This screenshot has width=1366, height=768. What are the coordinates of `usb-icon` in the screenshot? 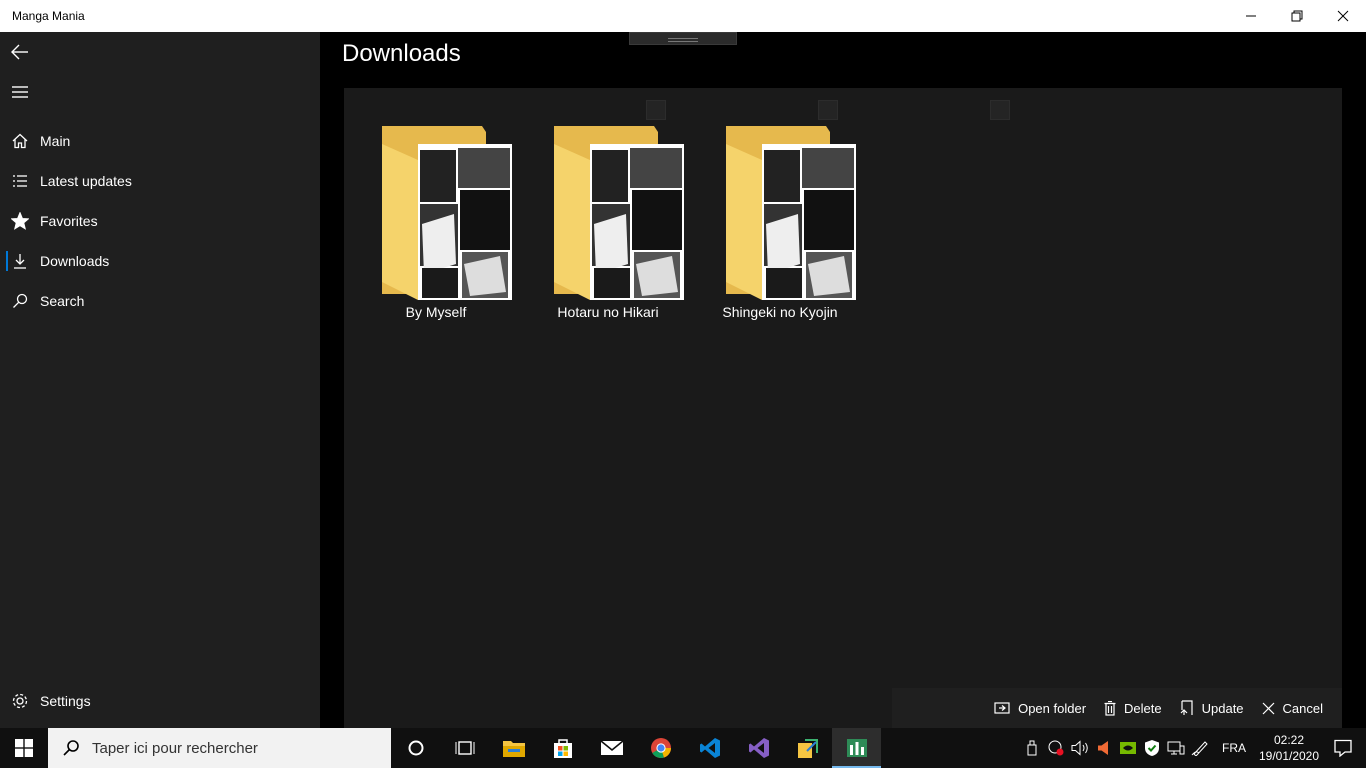 It's located at (1032, 748).